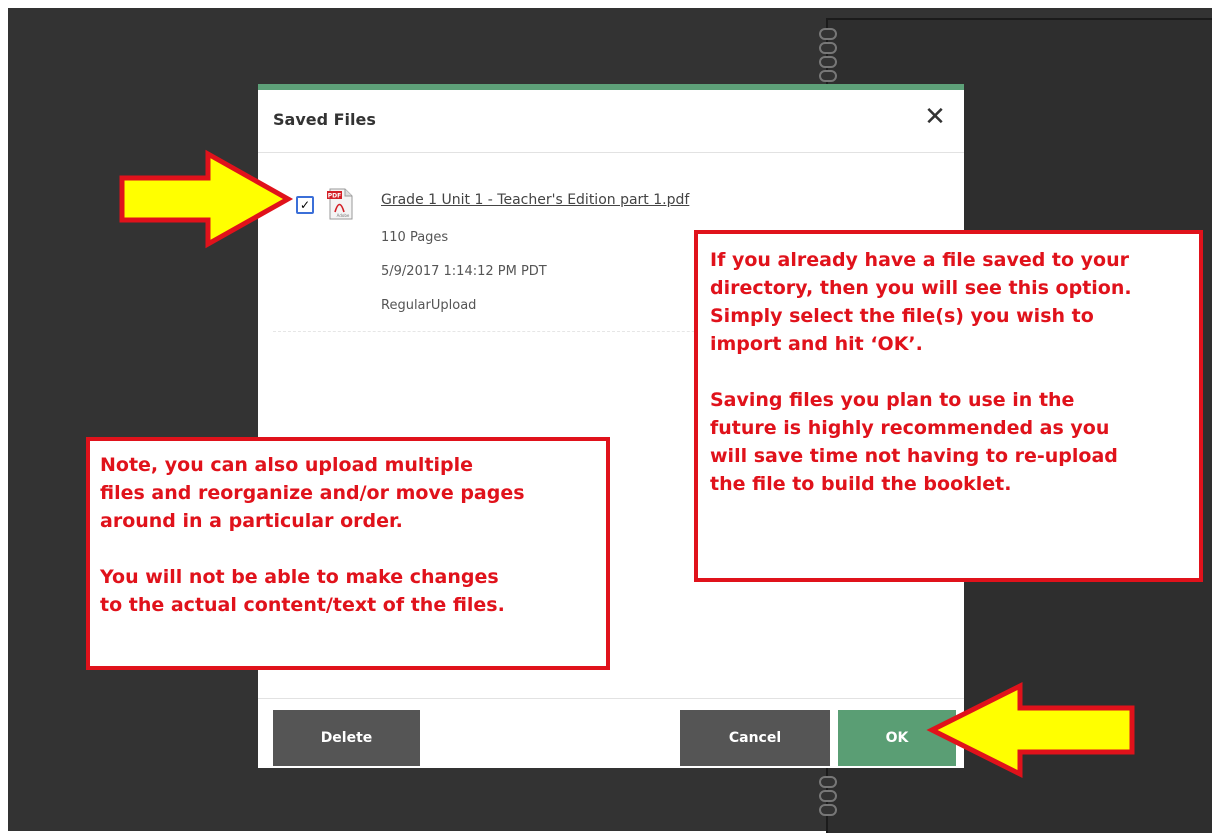 The image size is (1212, 833). Describe the element at coordinates (910, 428) in the screenshot. I see `annotation-line: future is highly recommended as you` at that location.